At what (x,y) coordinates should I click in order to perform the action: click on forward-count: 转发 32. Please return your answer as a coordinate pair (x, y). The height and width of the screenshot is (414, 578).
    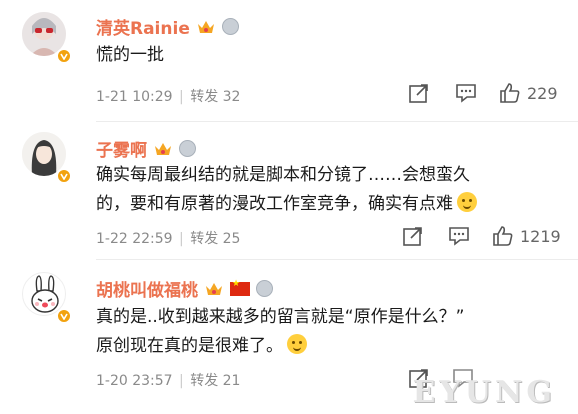
    Looking at the image, I should click on (215, 97).